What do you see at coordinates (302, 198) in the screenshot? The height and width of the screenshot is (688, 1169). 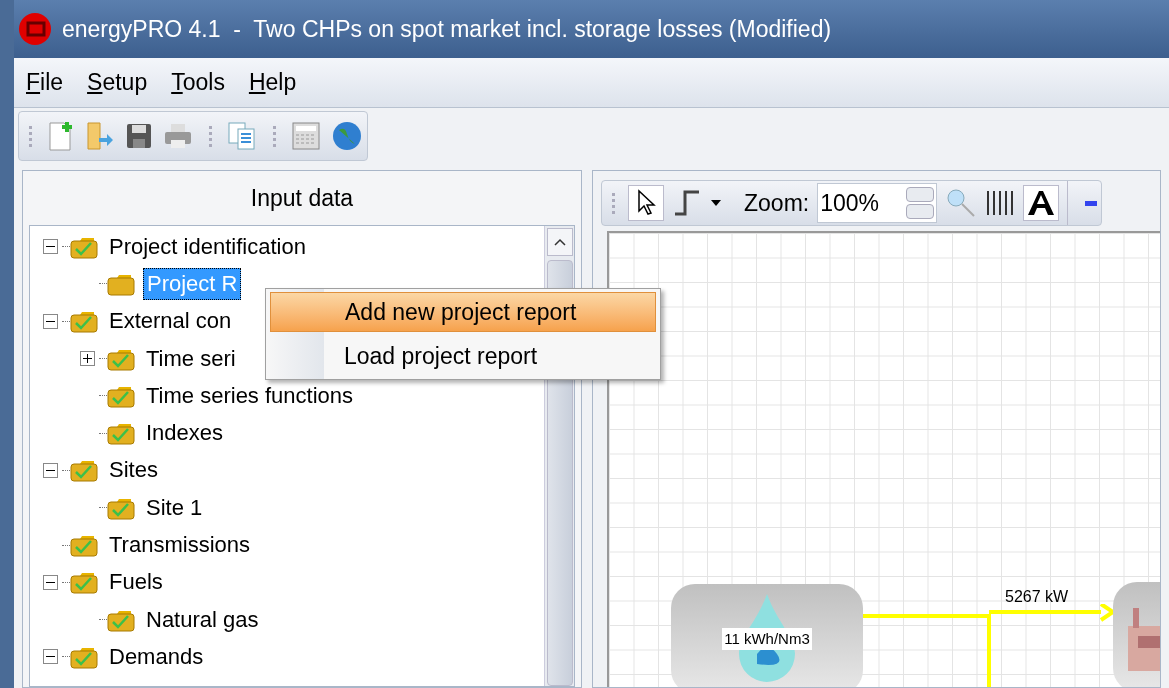 I see `panel-title: Input data` at bounding box center [302, 198].